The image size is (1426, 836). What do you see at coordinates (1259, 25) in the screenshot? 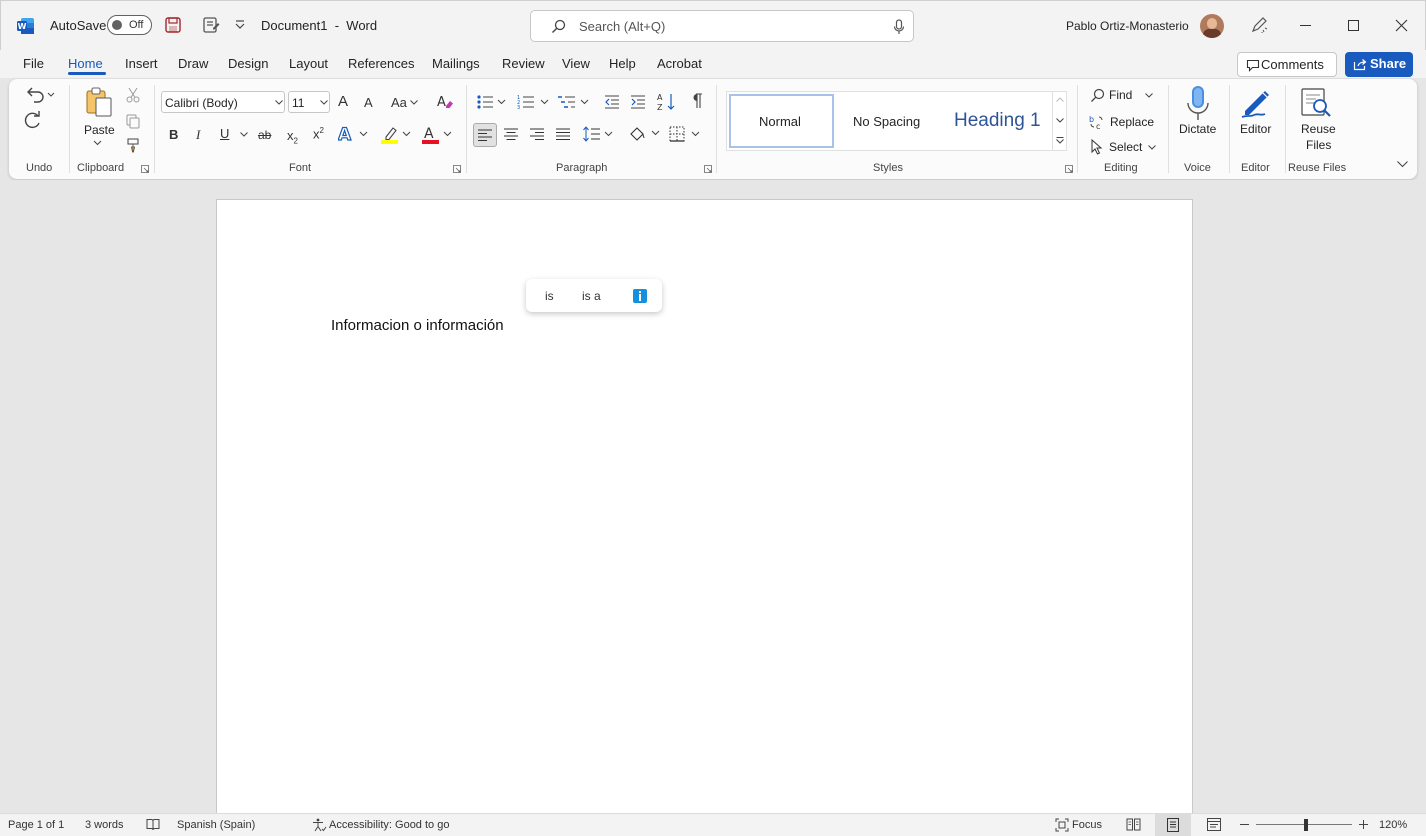
I see `designer-pen-icon` at bounding box center [1259, 25].